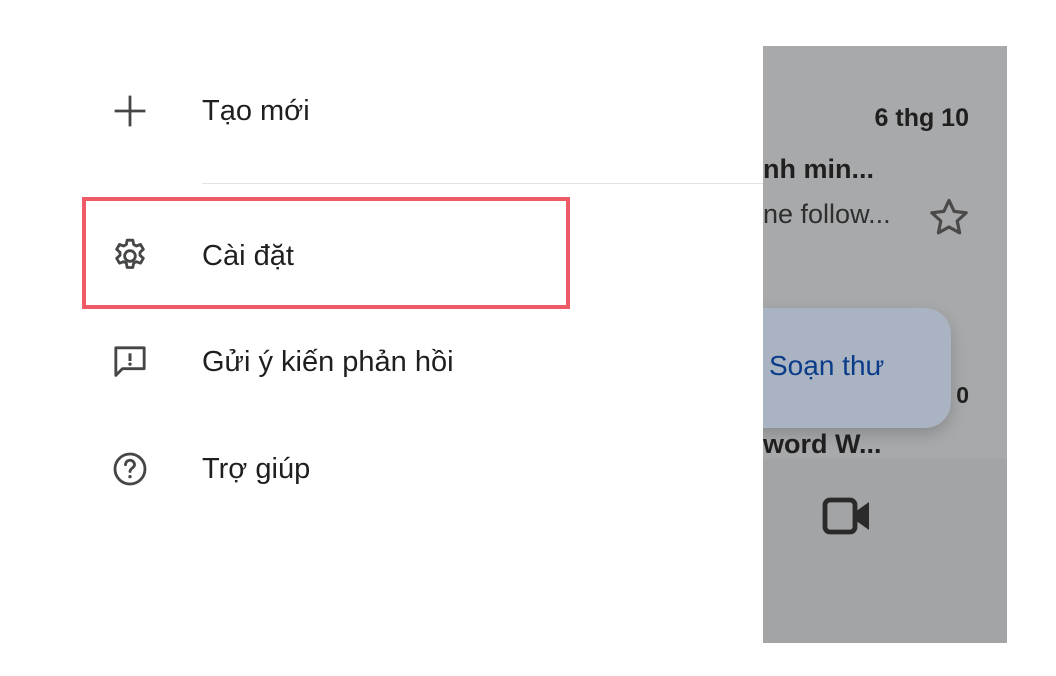 Image resolution: width=1056 pixels, height=676 pixels. I want to click on highlight-box, so click(326, 253).